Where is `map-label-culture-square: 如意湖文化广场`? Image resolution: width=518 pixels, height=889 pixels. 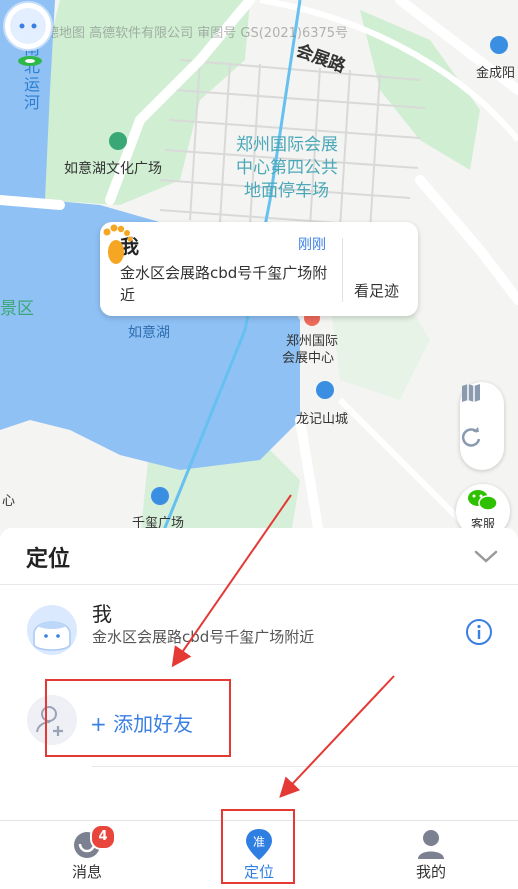
map-label-culture-square: 如意湖文化广场 is located at coordinates (113, 169).